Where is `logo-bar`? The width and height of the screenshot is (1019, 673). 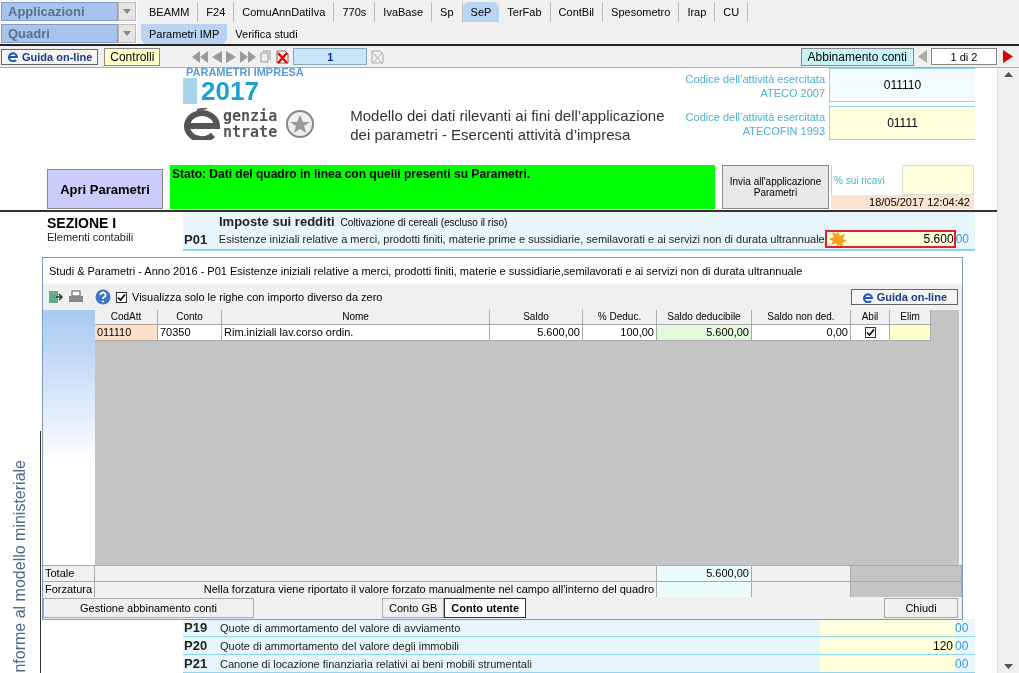
logo-bar is located at coordinates (190, 91).